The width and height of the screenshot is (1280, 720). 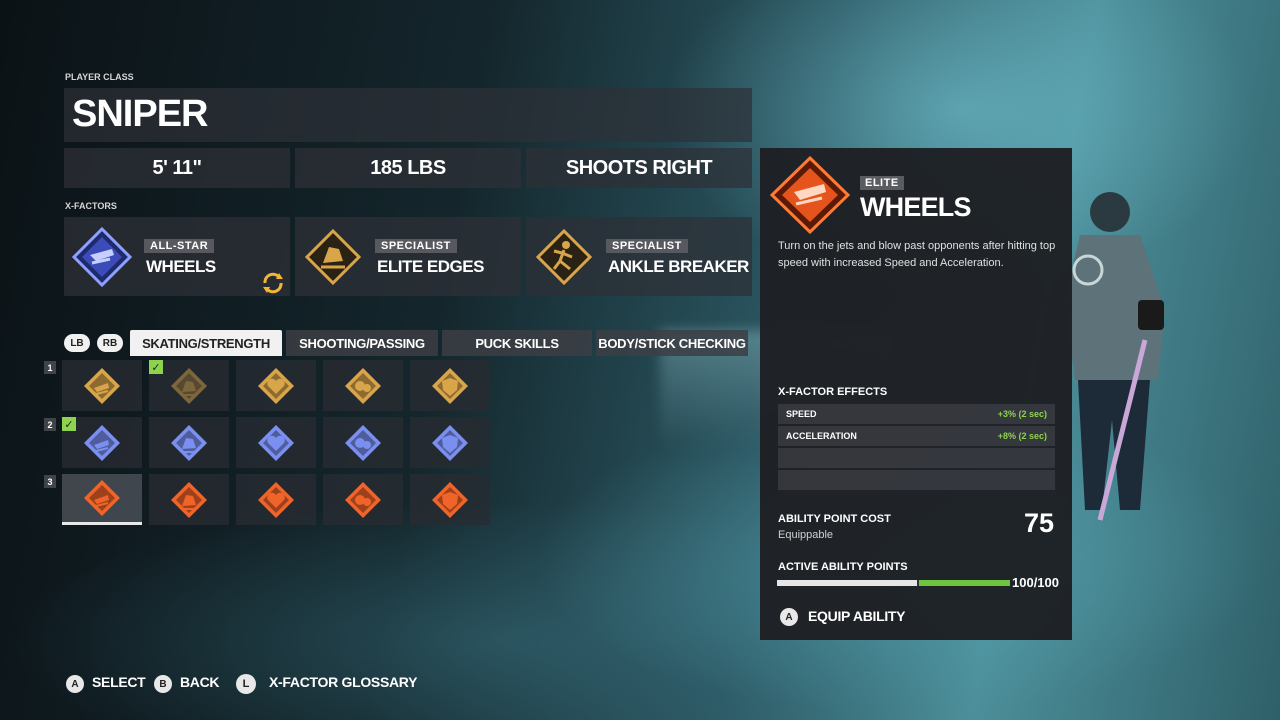 What do you see at coordinates (177, 168) in the screenshot?
I see `height-stat: 5' 11"` at bounding box center [177, 168].